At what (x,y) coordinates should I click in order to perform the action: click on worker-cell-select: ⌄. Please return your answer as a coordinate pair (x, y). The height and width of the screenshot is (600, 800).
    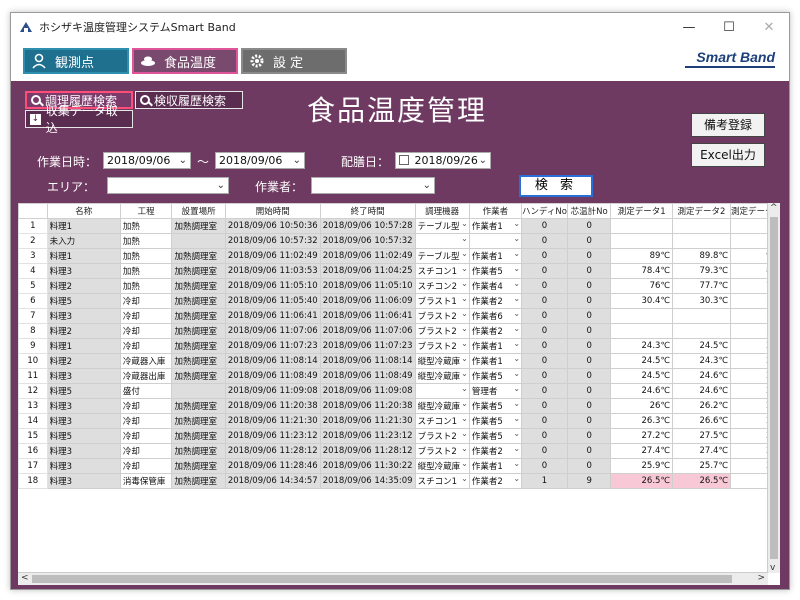
    Looking at the image, I should click on (495, 241).